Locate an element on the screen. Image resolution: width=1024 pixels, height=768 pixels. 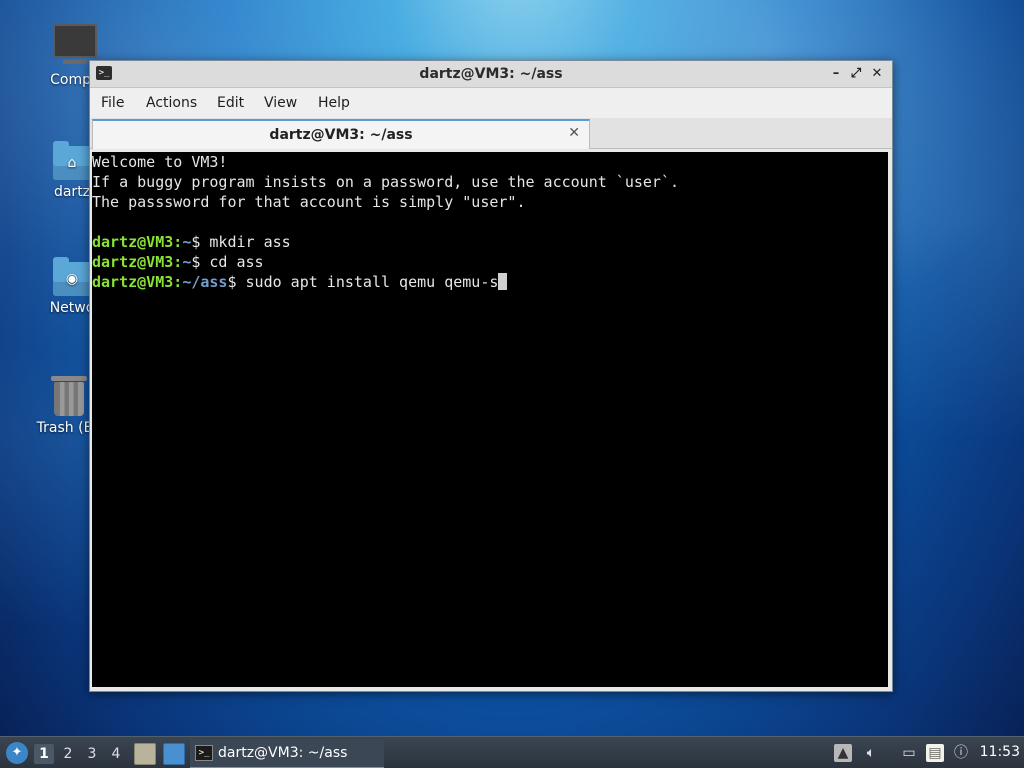
workspace-1: 1 is located at coordinates (44, 754).